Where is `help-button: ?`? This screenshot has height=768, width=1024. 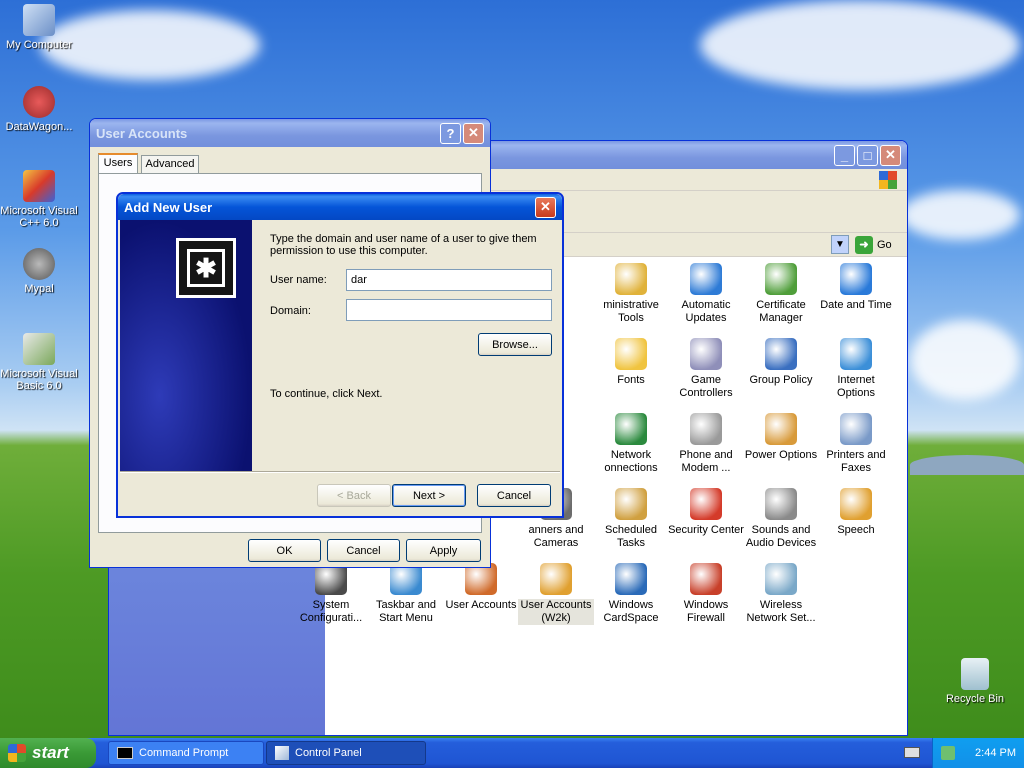
help-button: ? is located at coordinates (450, 133).